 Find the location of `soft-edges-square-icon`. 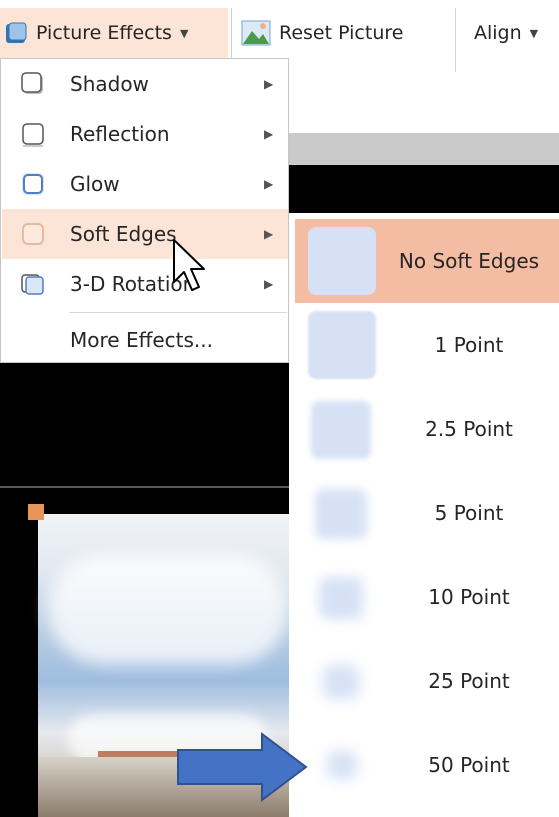

soft-edges-square-icon is located at coordinates (33, 234).